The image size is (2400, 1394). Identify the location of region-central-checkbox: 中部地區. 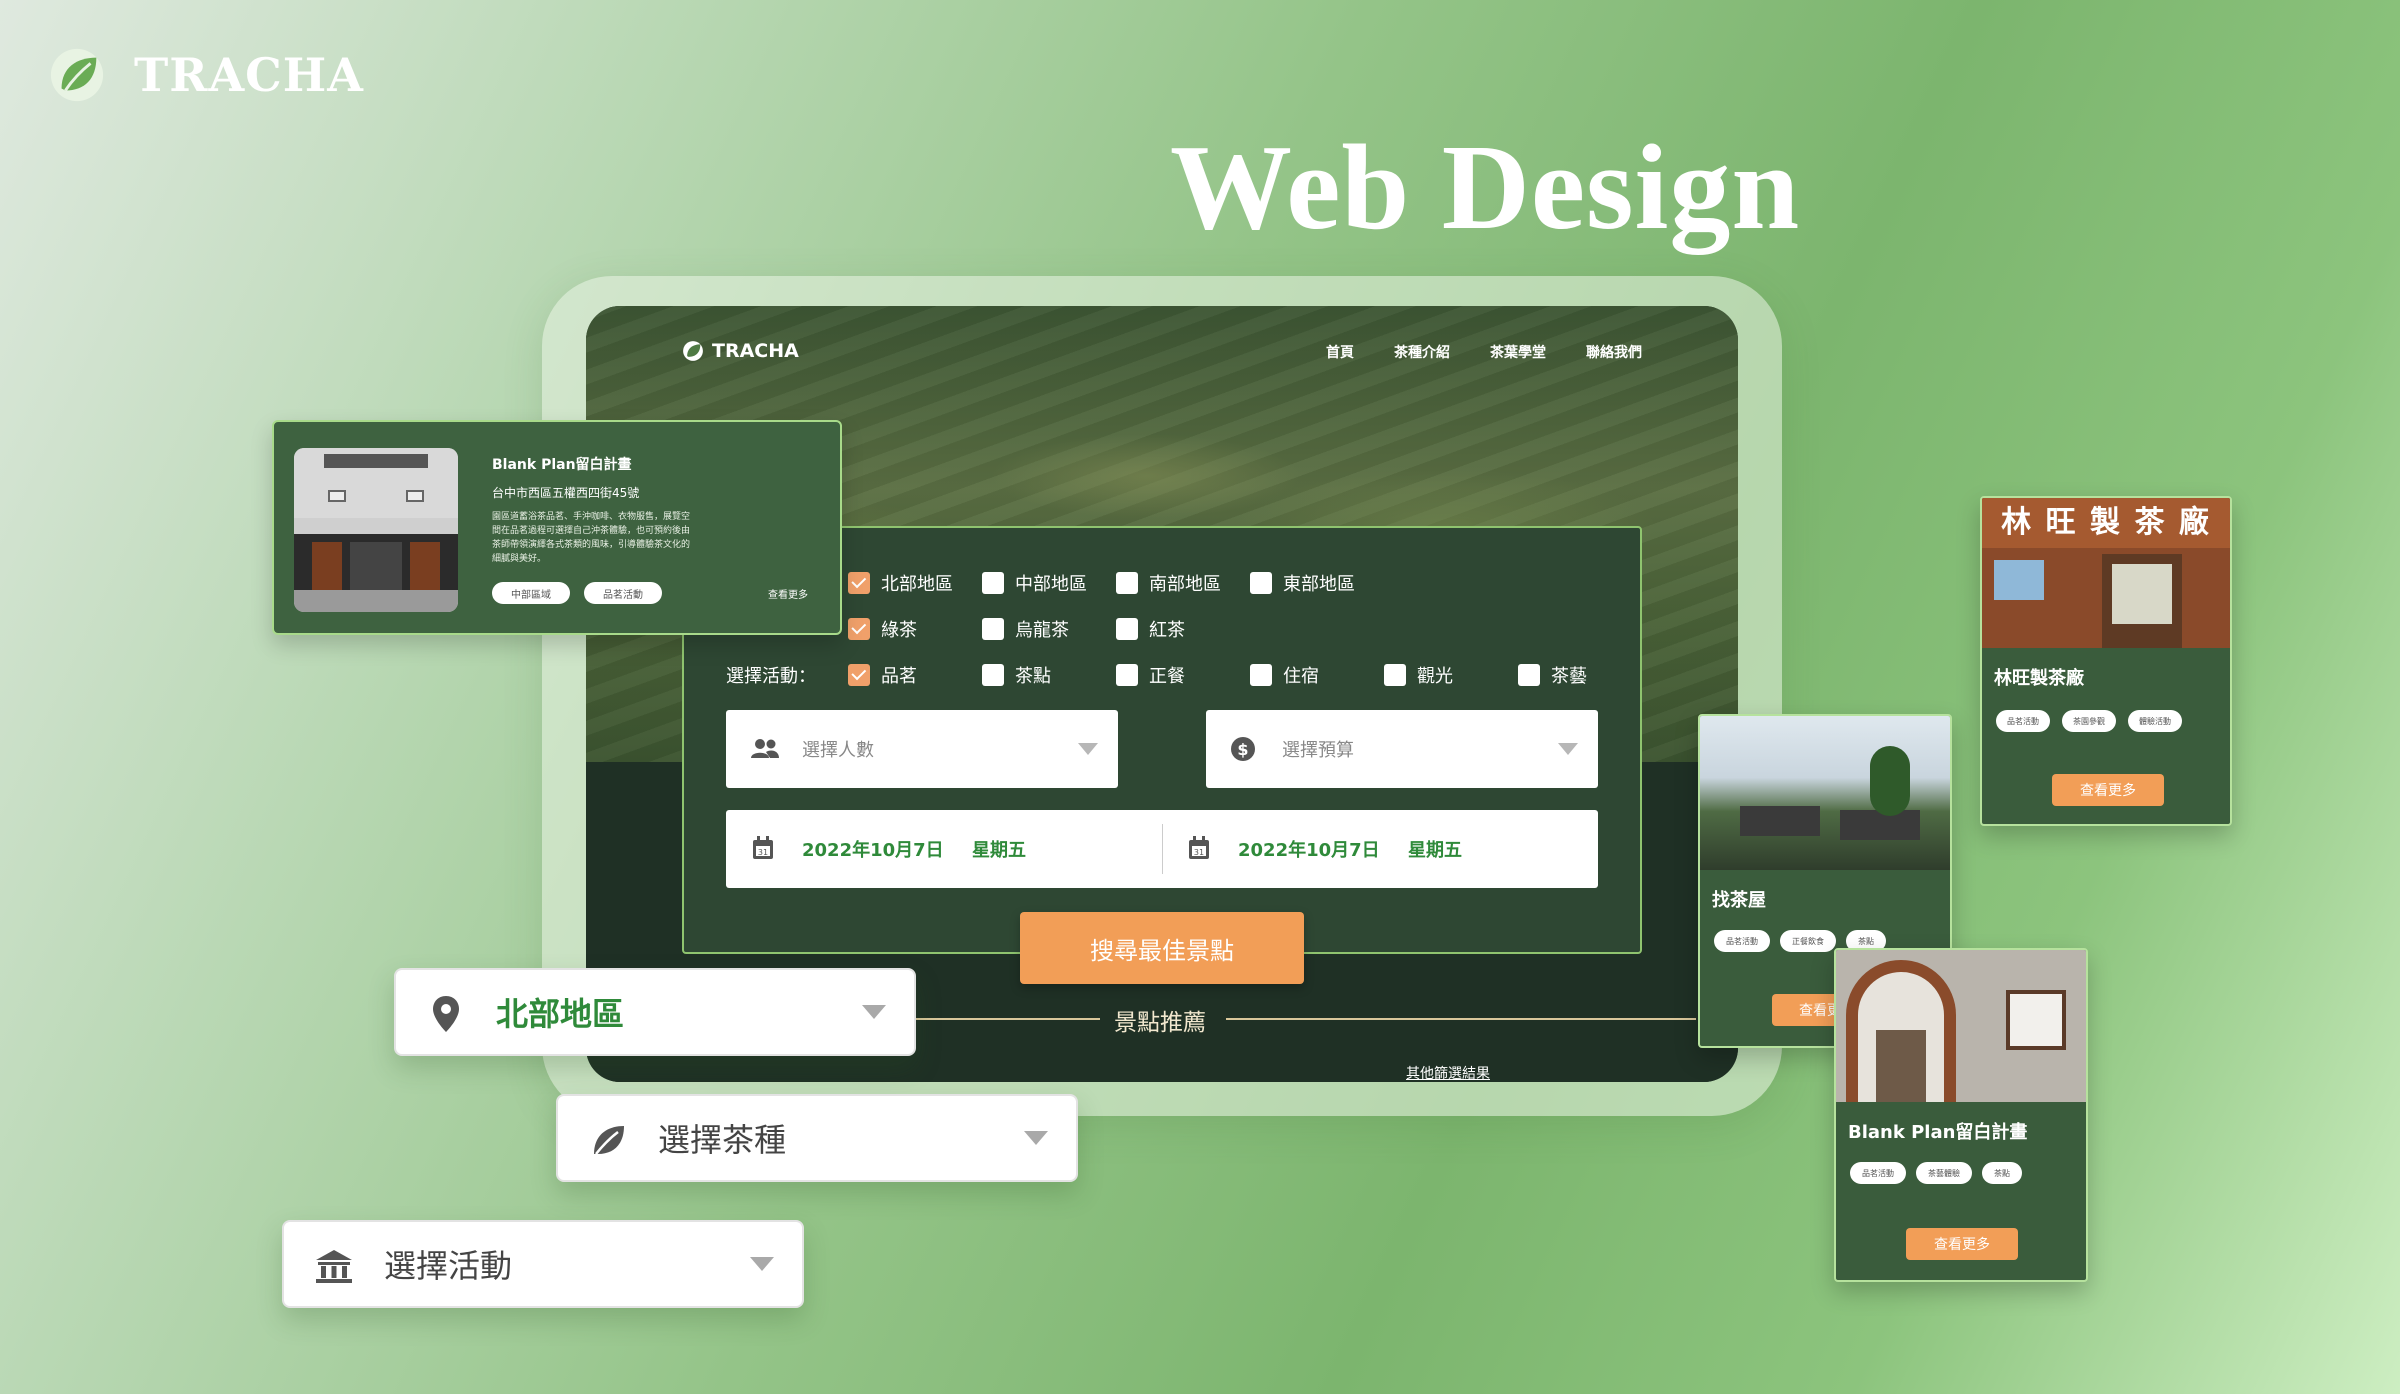
(1034, 583).